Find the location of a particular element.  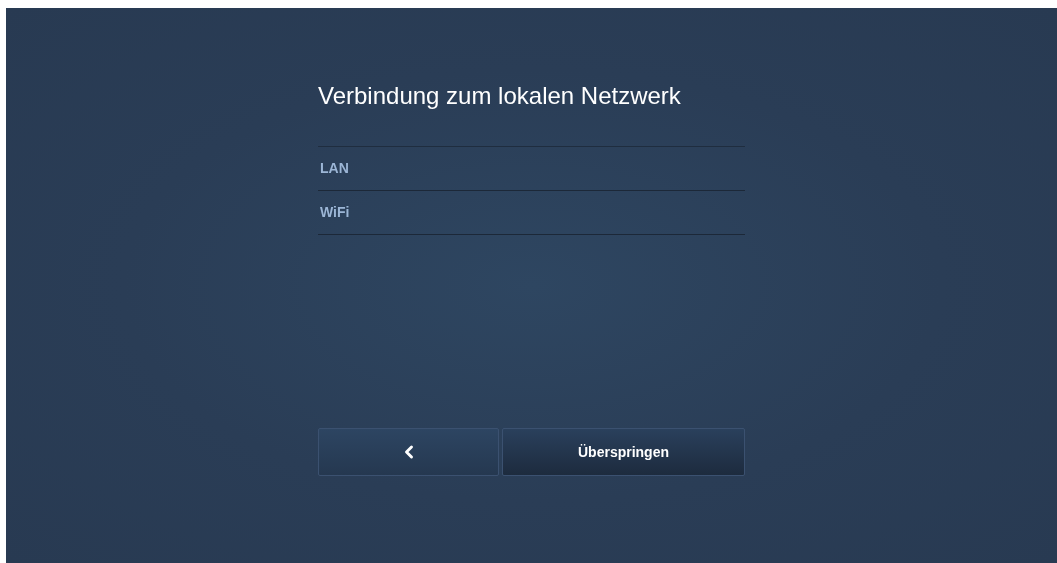

network-option: LAN is located at coordinates (531, 169).